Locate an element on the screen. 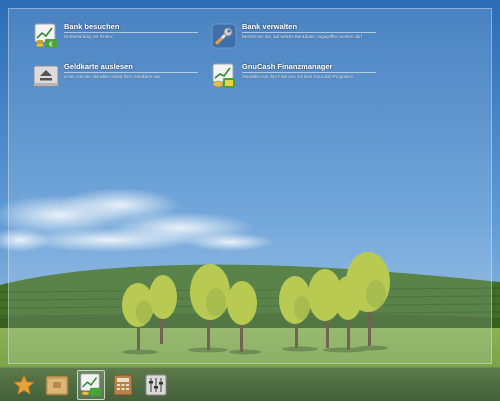 This screenshot has width=500, height=401. dock-favorites-button is located at coordinates (24, 385).